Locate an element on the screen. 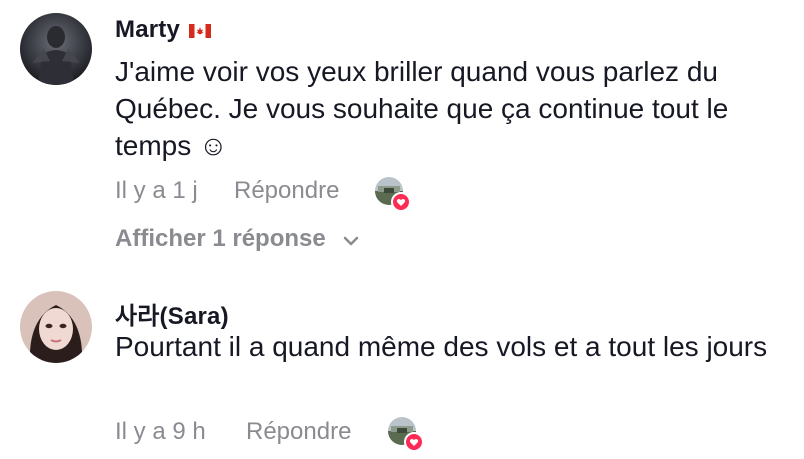 The width and height of the screenshot is (804, 459). show-replies-button: Afficher 1 réponse is located at coordinates (237, 239).